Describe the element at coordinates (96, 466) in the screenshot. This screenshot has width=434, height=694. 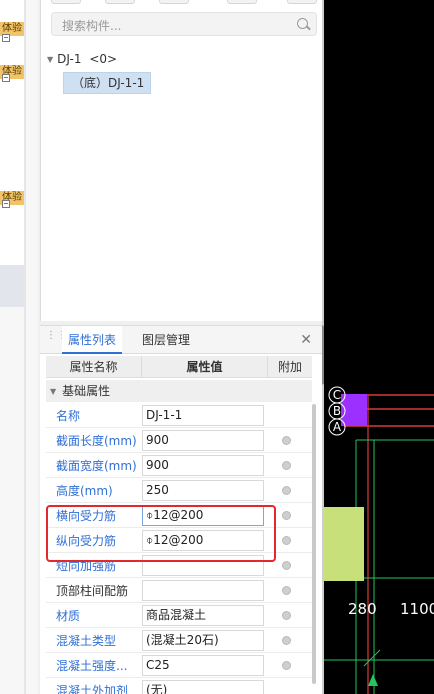
I see `attribute-name: 截面宽度(mm)` at that location.